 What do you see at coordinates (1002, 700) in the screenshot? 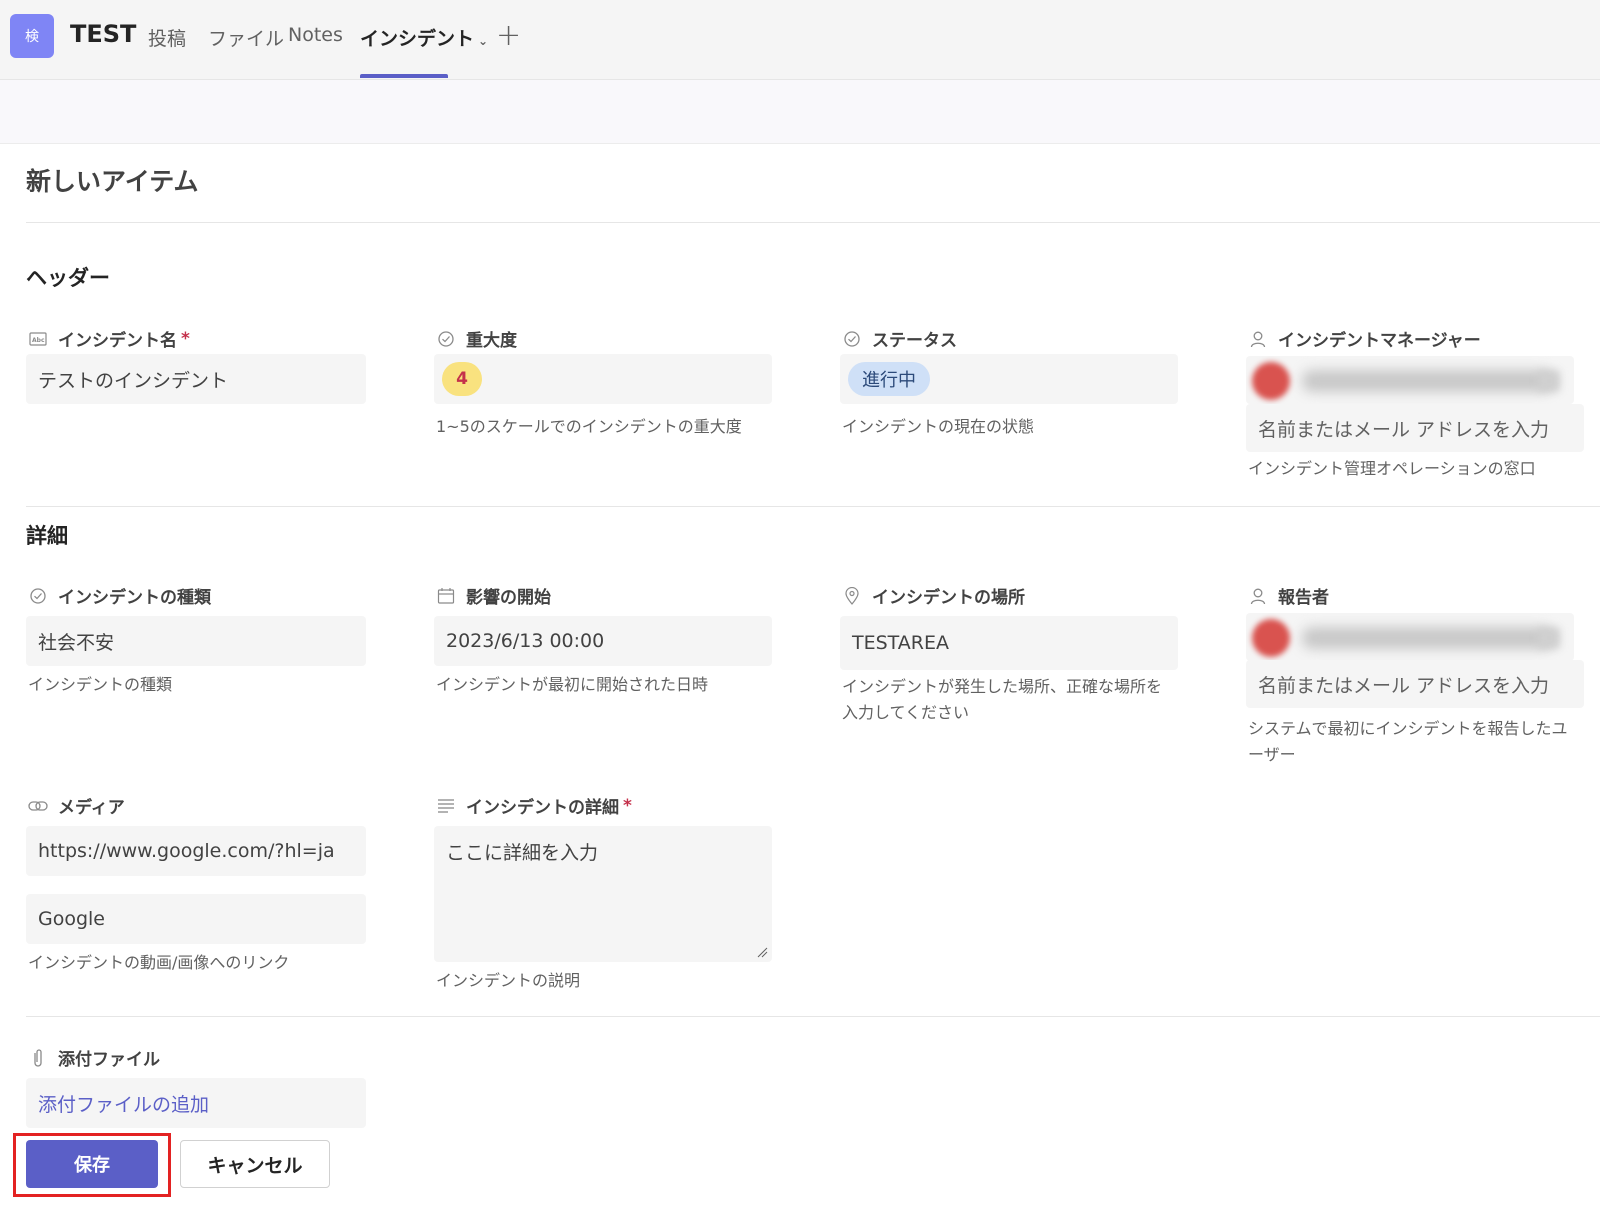
I see `incident-location-helper: インシデントが発生した場所、正確な場所を 入力してください` at bounding box center [1002, 700].